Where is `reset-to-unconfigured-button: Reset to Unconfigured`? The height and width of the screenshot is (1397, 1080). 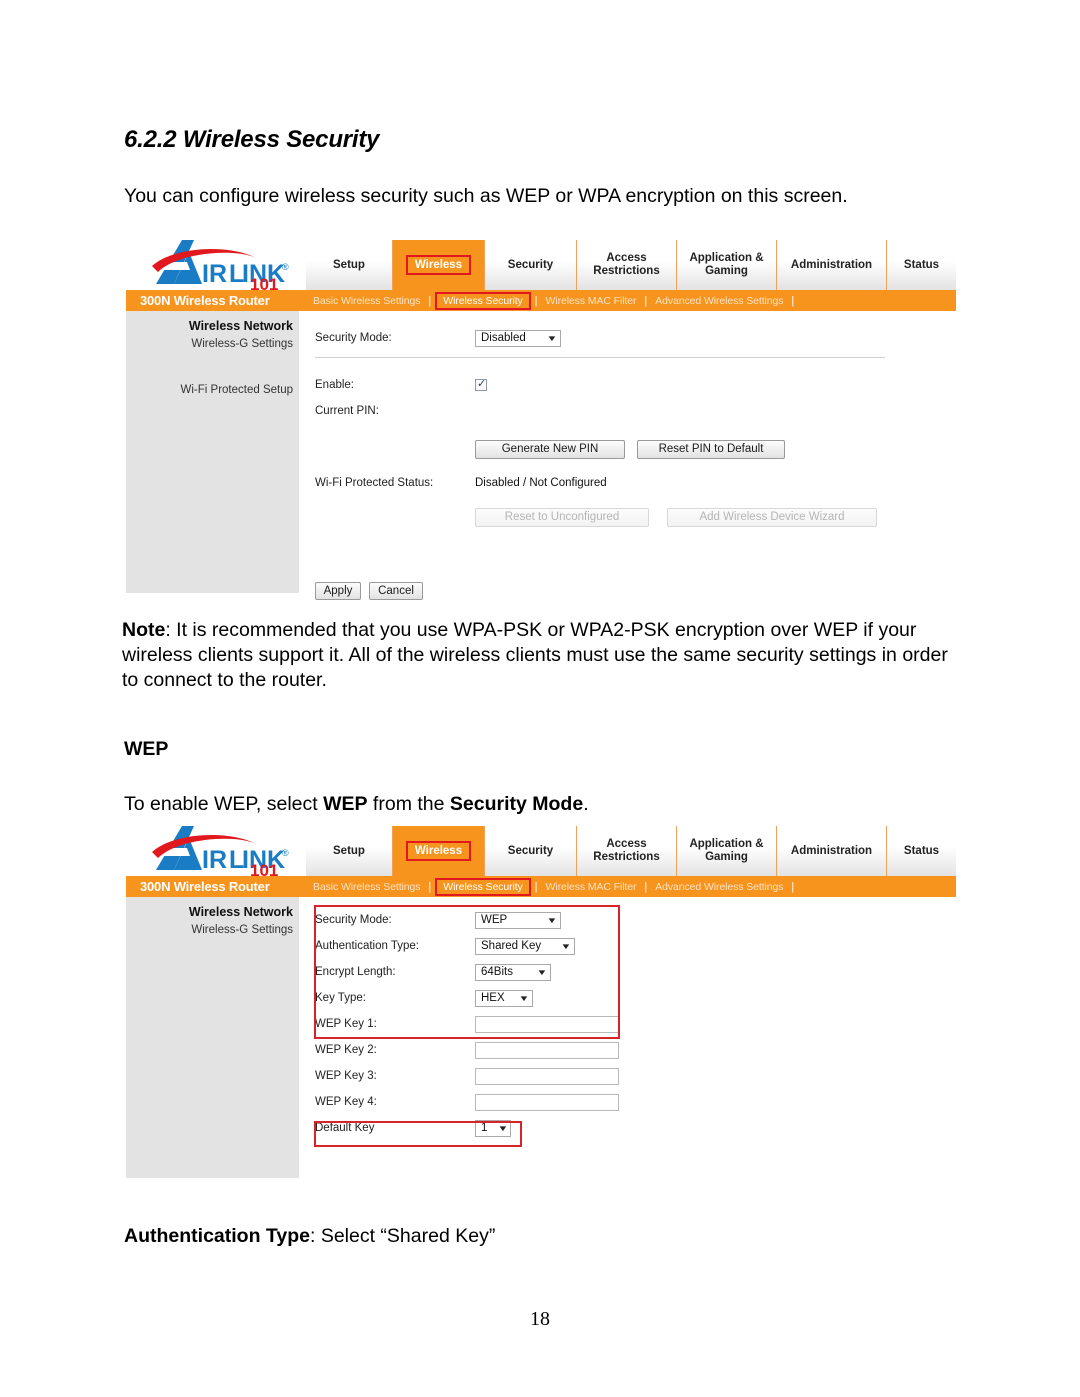 reset-to-unconfigured-button: Reset to Unconfigured is located at coordinates (562, 517).